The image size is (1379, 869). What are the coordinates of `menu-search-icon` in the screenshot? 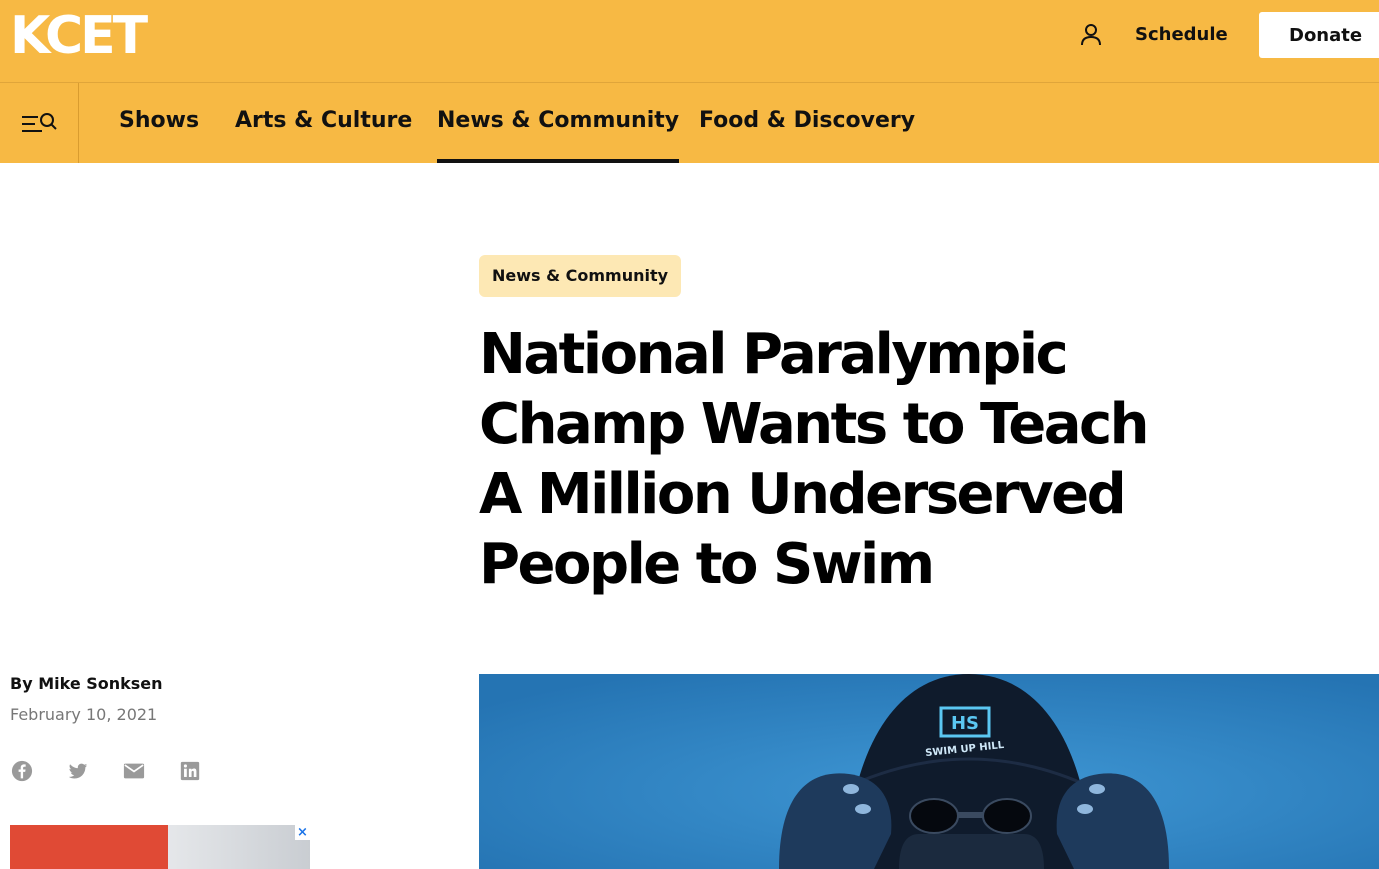 It's located at (39, 122).